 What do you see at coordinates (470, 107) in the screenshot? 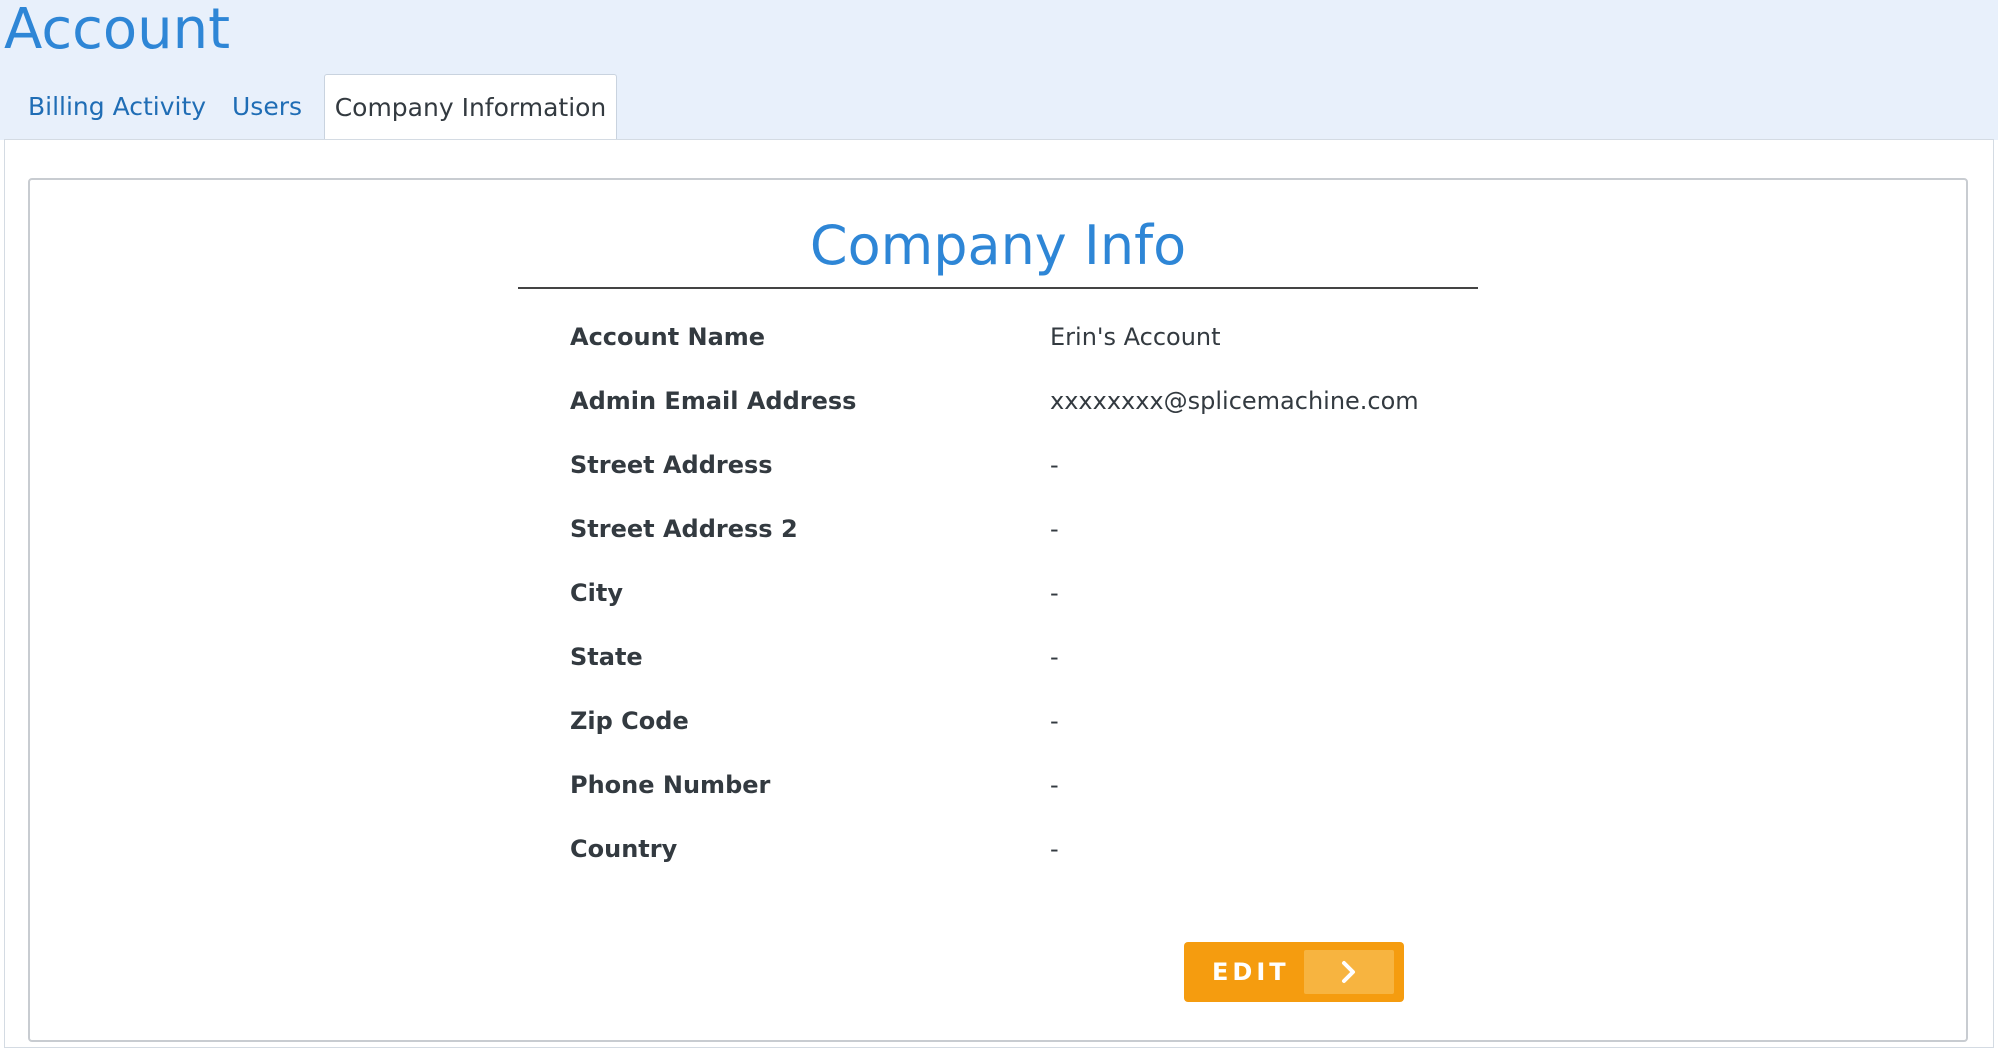
I see `tab-company-information: Company Information` at bounding box center [470, 107].